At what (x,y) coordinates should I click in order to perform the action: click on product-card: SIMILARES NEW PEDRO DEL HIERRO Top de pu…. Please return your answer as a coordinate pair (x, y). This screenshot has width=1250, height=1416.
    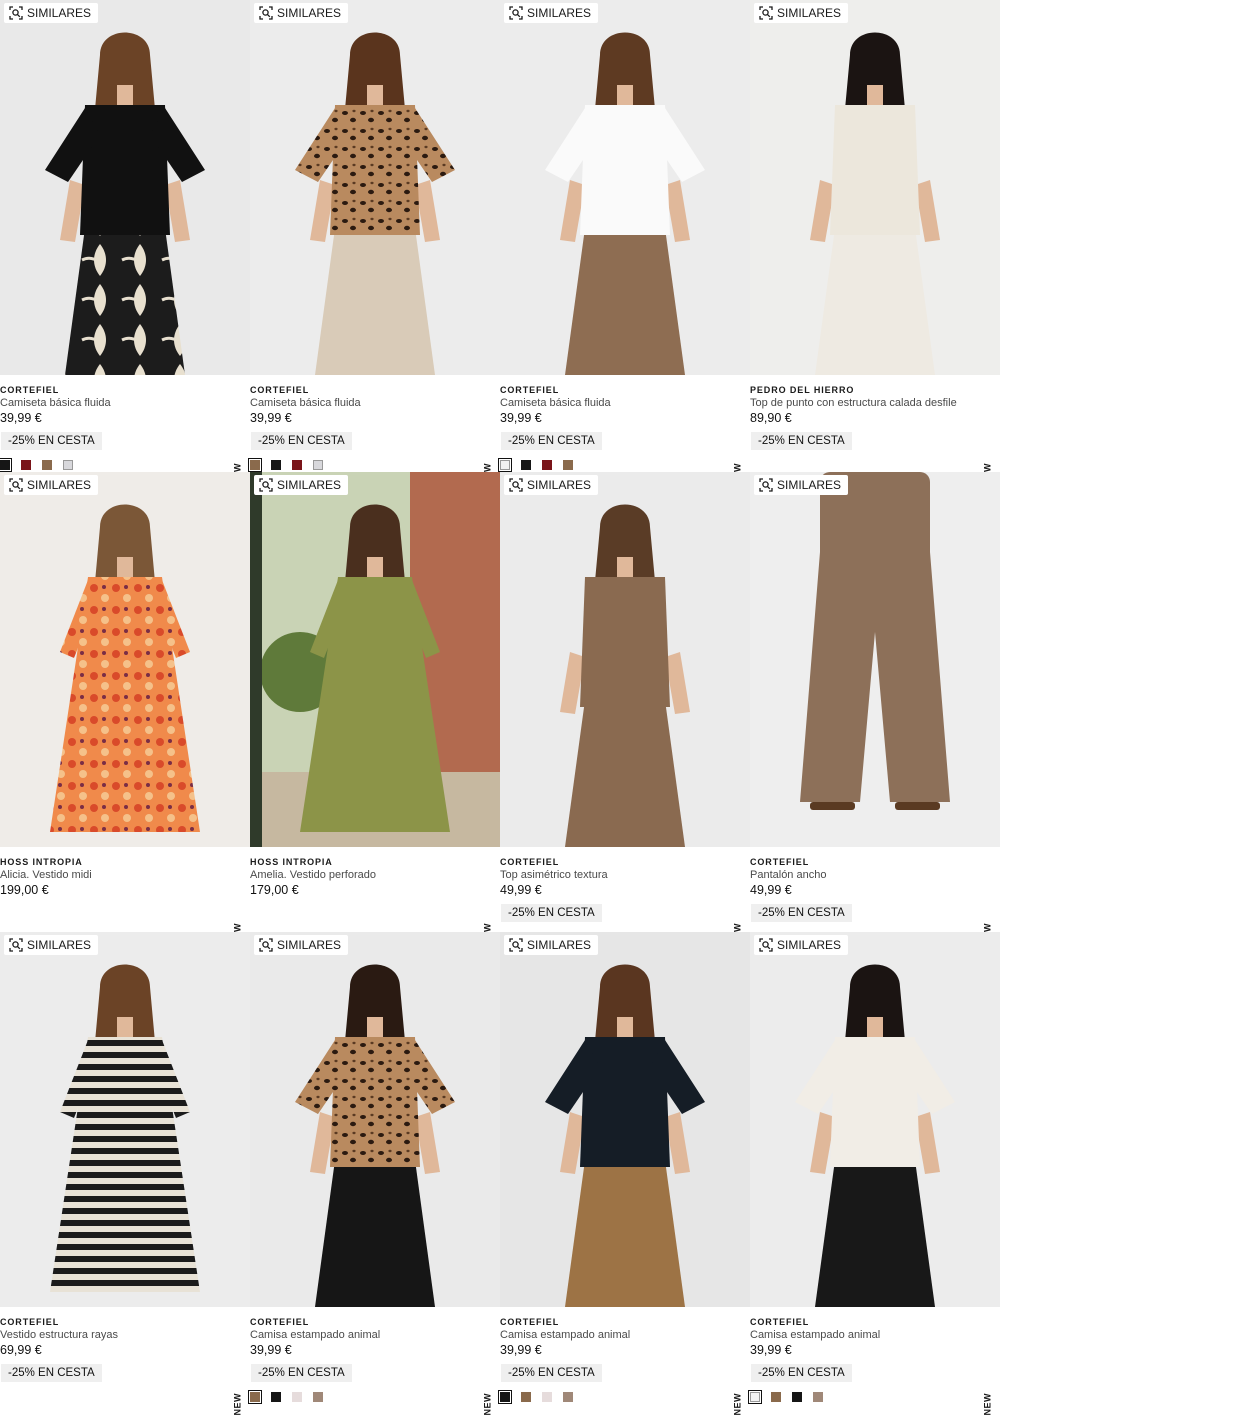
    Looking at the image, I should click on (875, 243).